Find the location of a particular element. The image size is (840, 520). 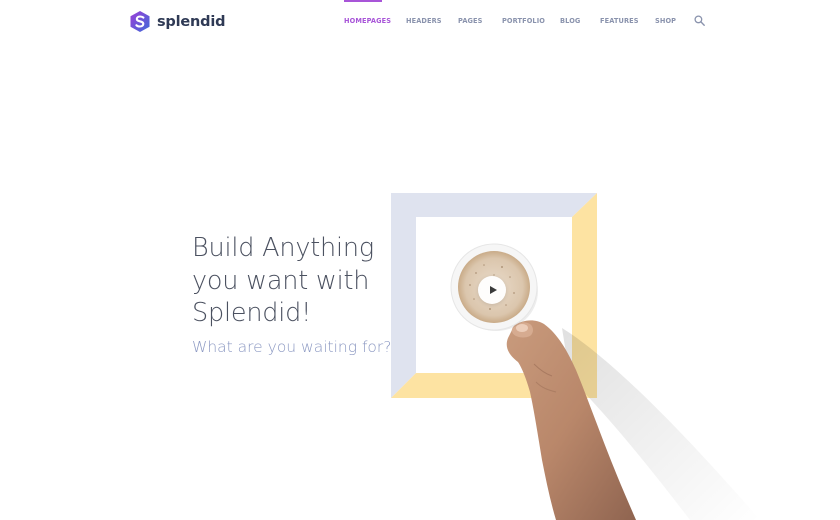

play-icon is located at coordinates (493, 290).